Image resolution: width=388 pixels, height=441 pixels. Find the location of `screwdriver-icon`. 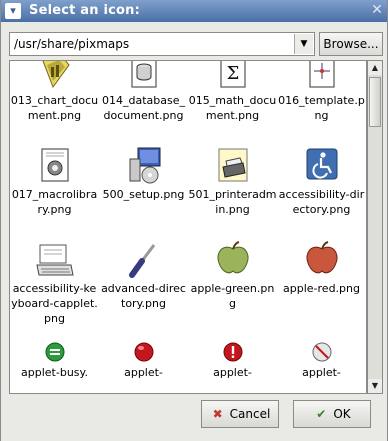

screwdriver-icon is located at coordinates (141, 261).